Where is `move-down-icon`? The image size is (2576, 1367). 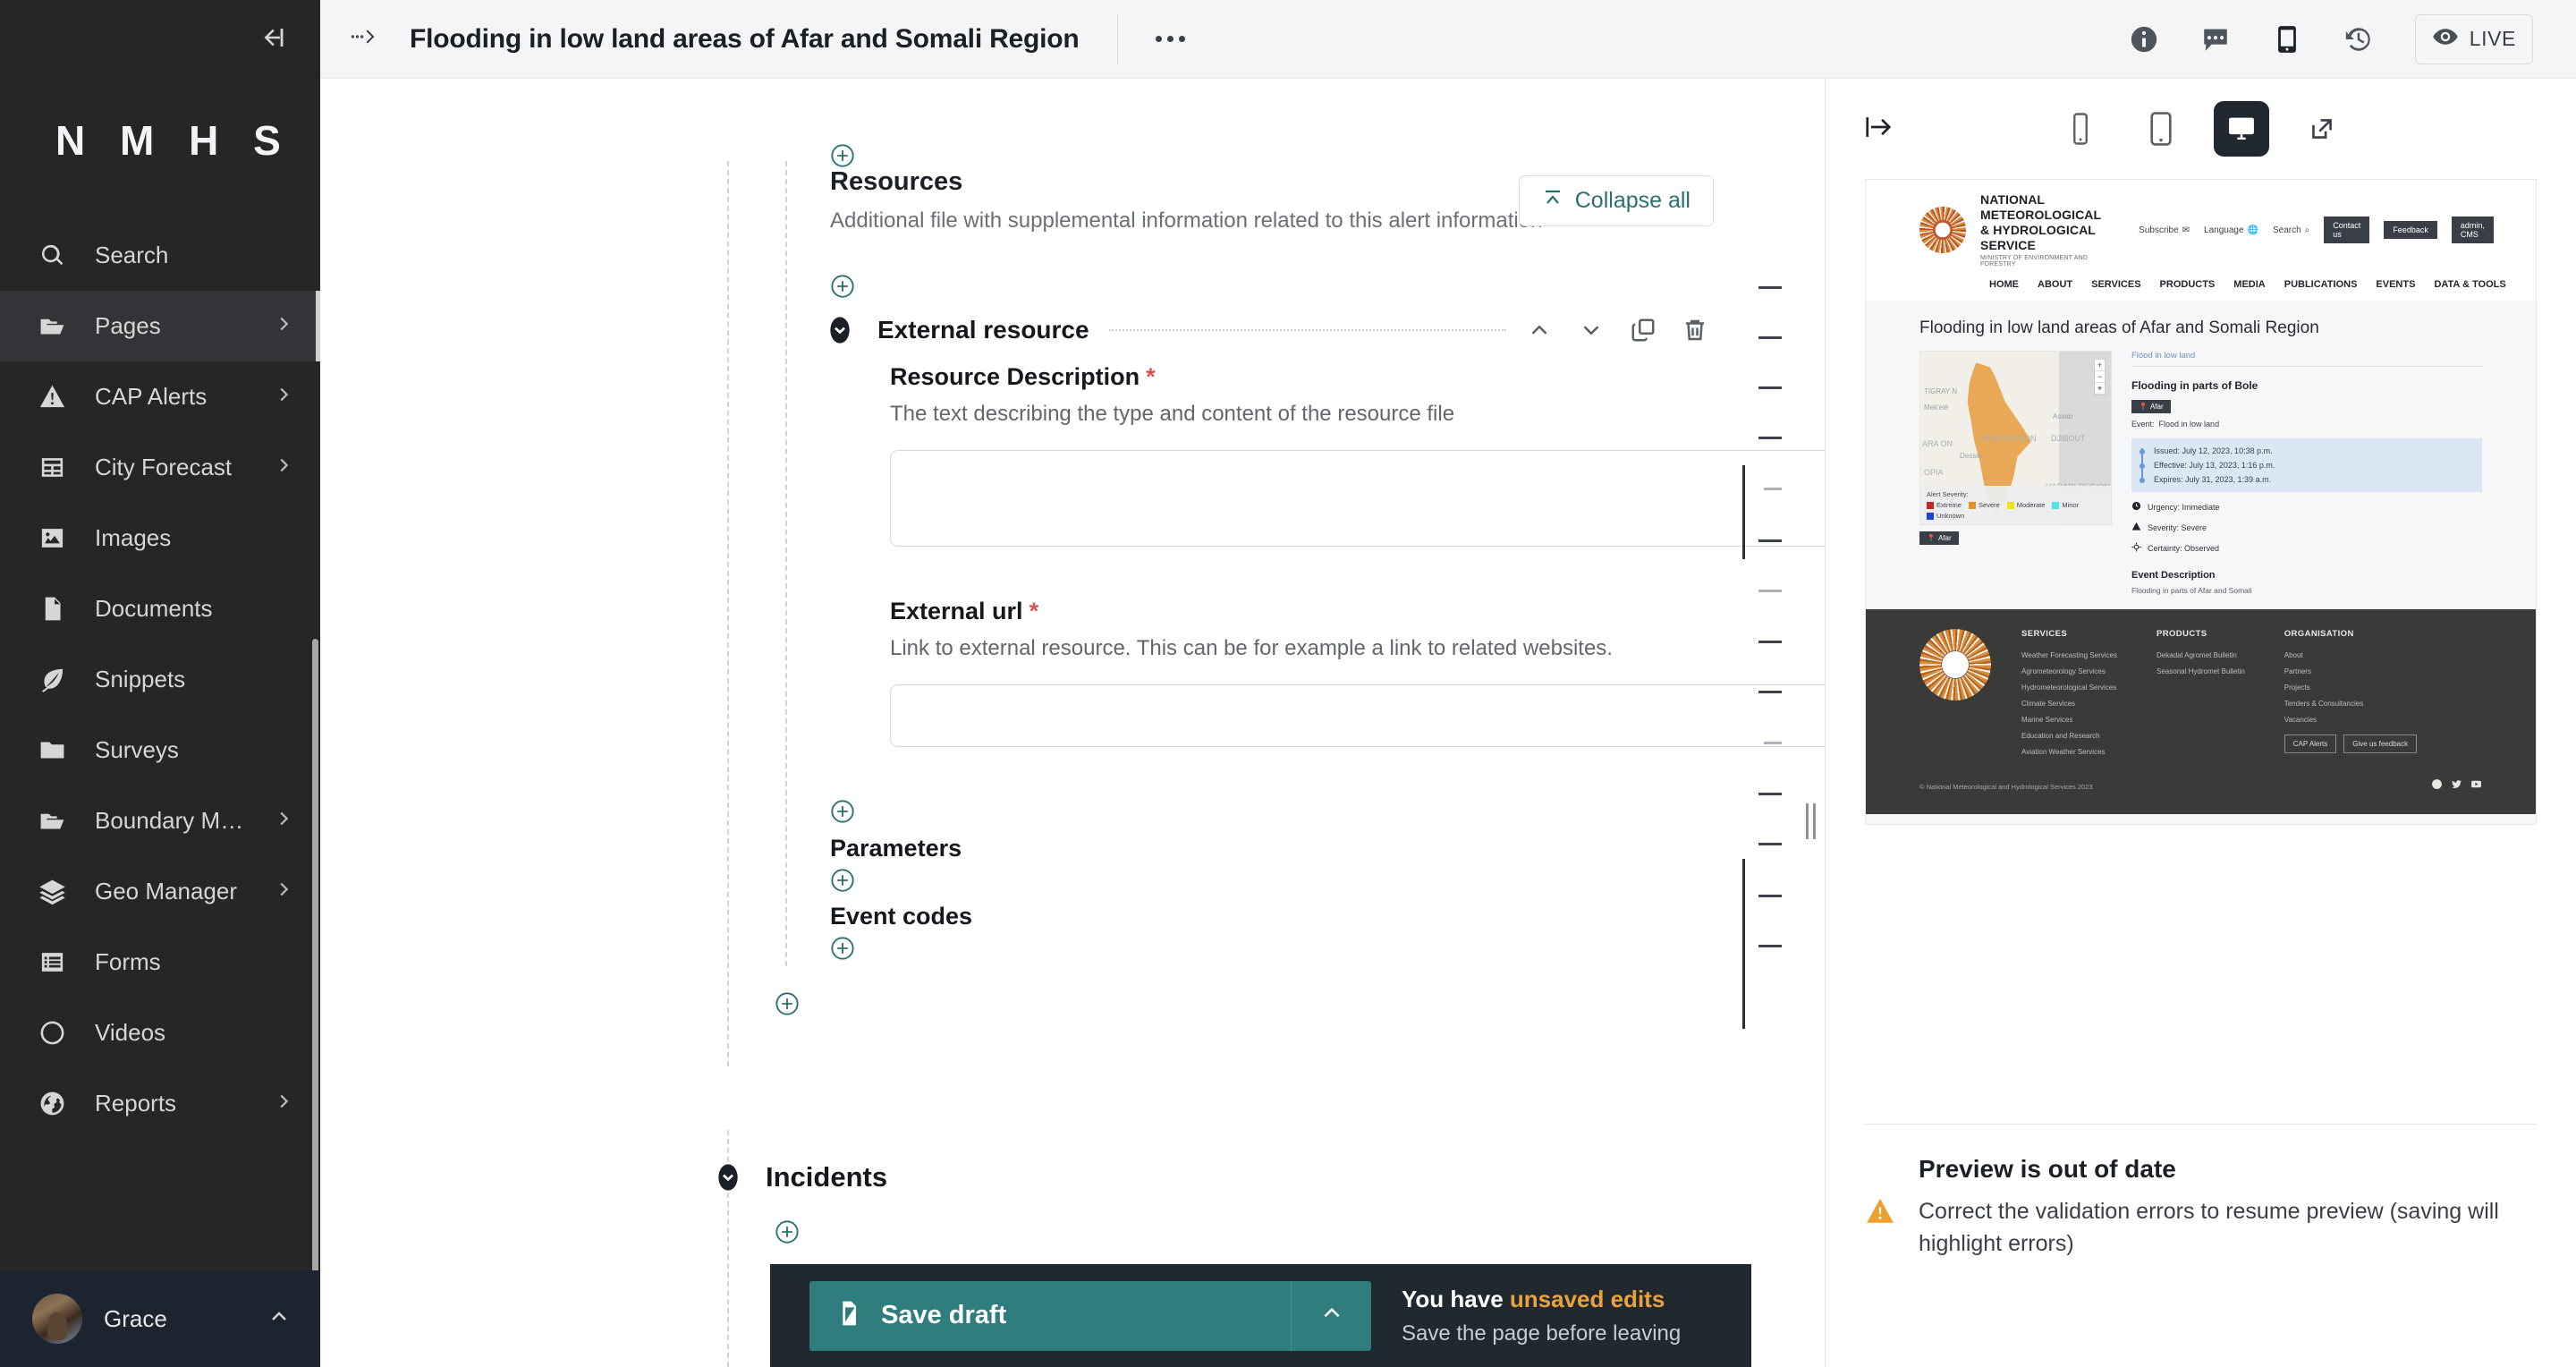
move-down-icon is located at coordinates (1591, 330).